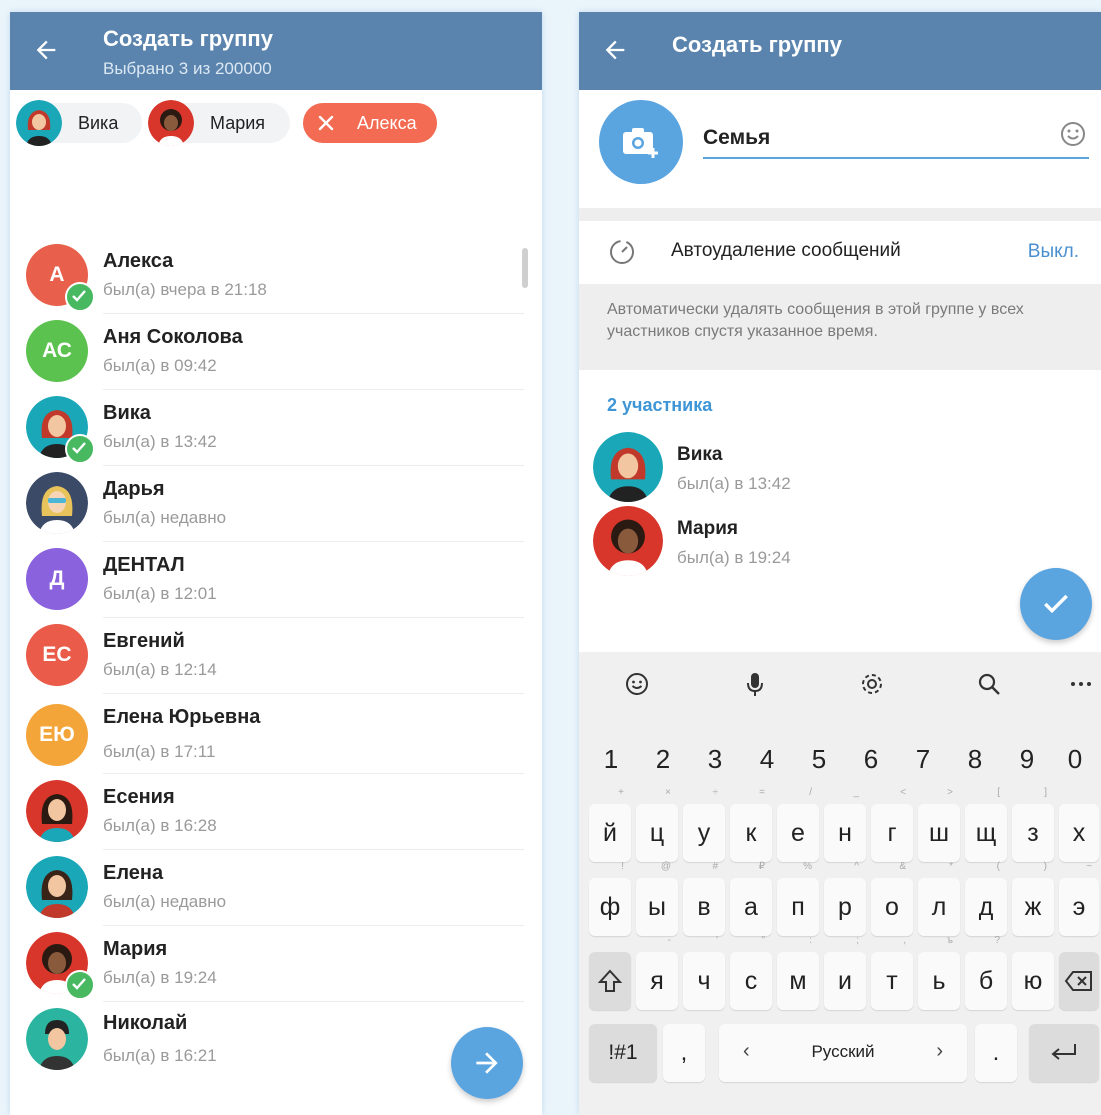  What do you see at coordinates (840, 467) in the screenshot?
I see `member-row-vika: Вика был(а) в 13:42` at bounding box center [840, 467].